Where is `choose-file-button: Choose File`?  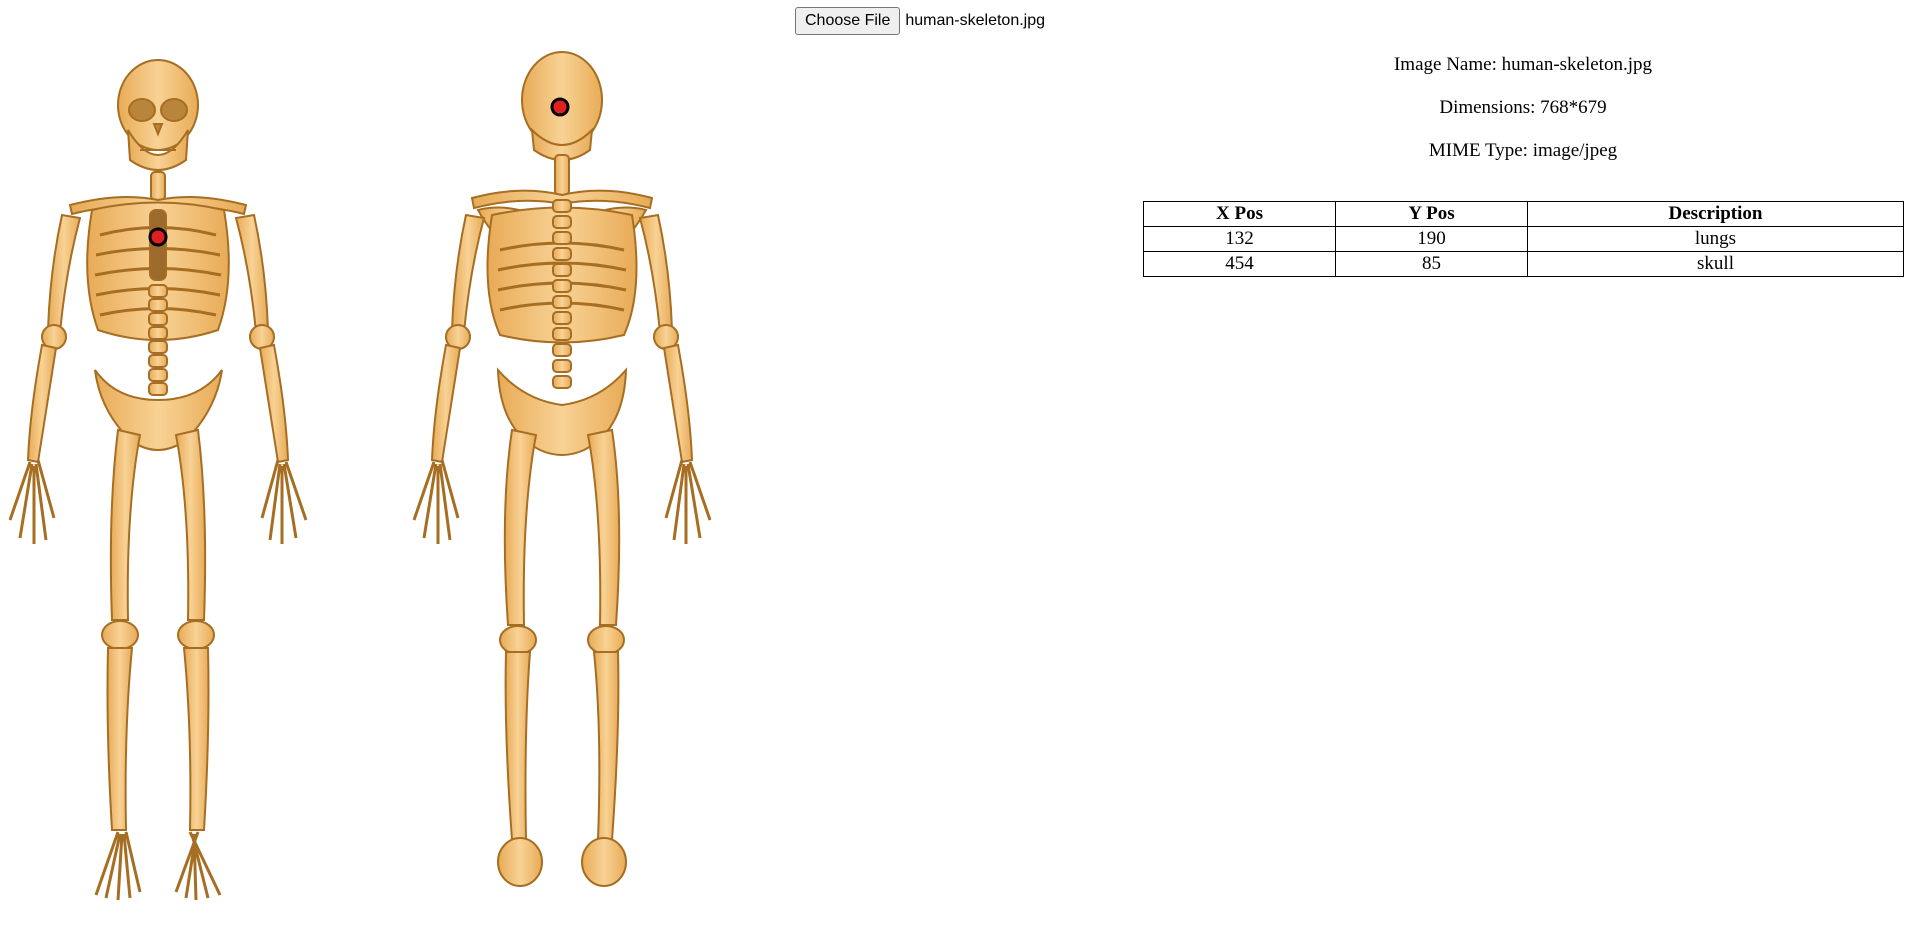 choose-file-button: Choose File is located at coordinates (848, 21).